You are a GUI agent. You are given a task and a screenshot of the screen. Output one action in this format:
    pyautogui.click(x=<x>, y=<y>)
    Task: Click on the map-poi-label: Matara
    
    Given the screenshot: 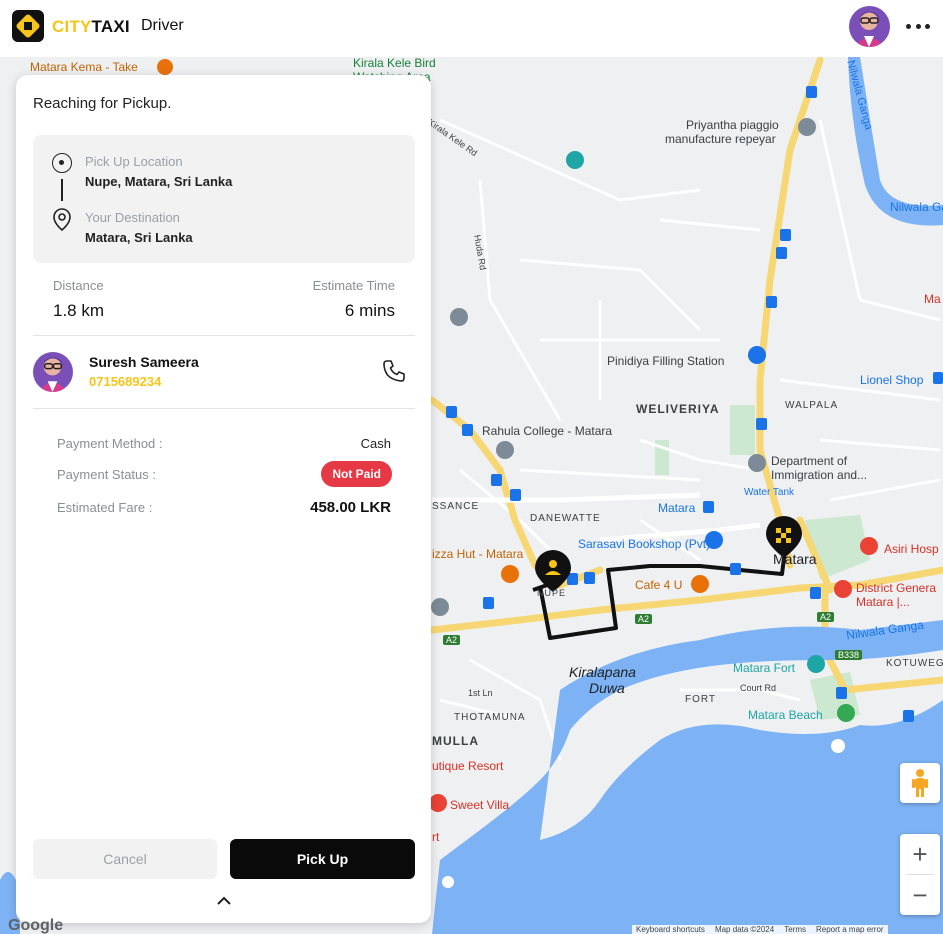 What is the action you would take?
    pyautogui.click(x=677, y=508)
    